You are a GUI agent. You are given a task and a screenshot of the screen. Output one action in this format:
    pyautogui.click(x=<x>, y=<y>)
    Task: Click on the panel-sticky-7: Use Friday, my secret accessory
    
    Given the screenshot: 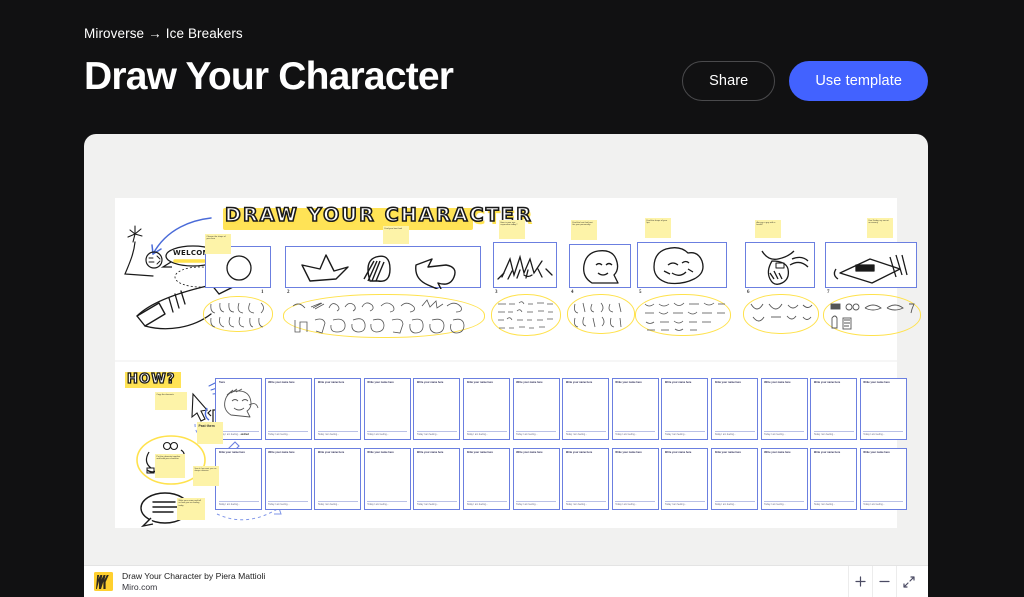 What is the action you would take?
    pyautogui.click(x=880, y=228)
    